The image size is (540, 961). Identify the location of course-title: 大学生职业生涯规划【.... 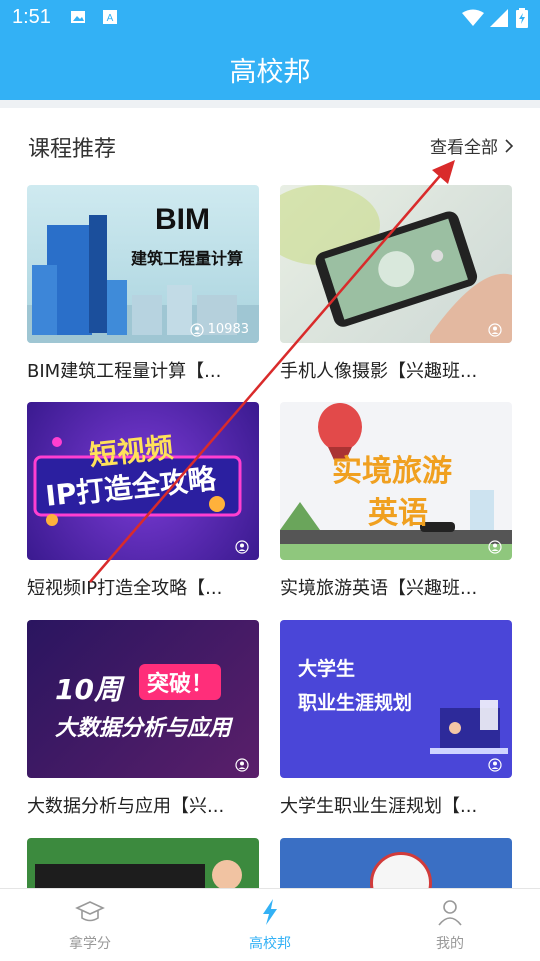
(379, 806).